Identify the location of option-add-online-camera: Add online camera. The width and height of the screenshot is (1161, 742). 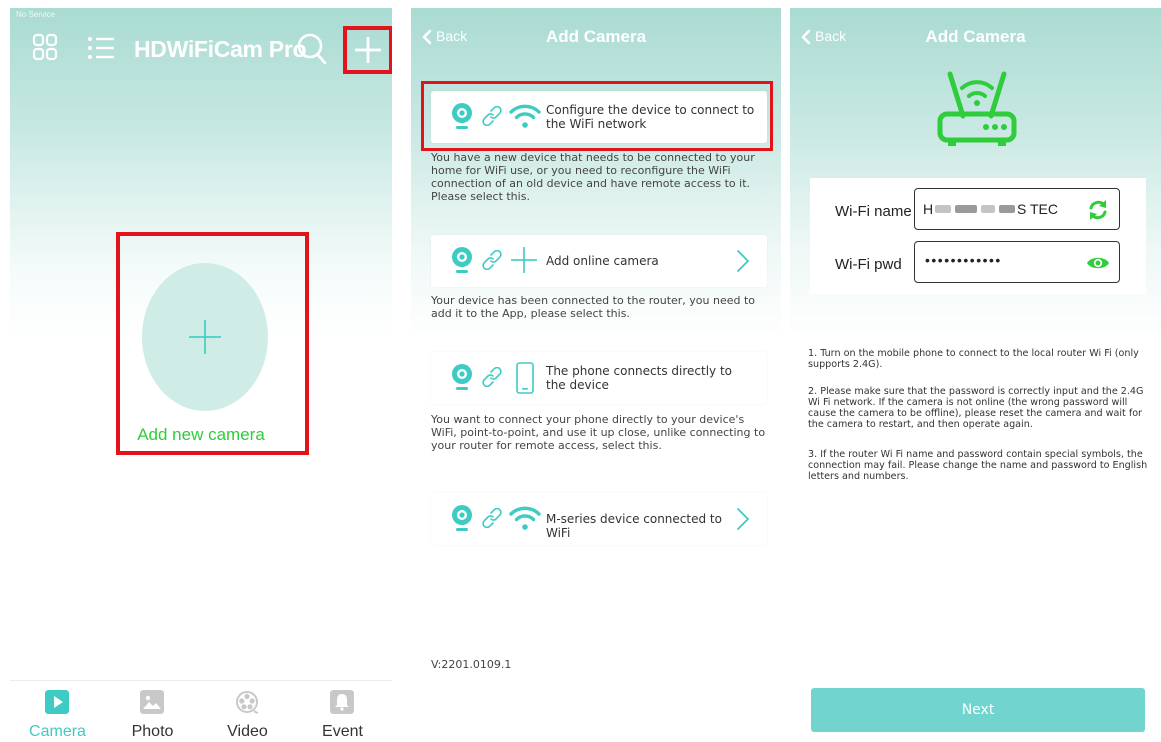
(599, 261).